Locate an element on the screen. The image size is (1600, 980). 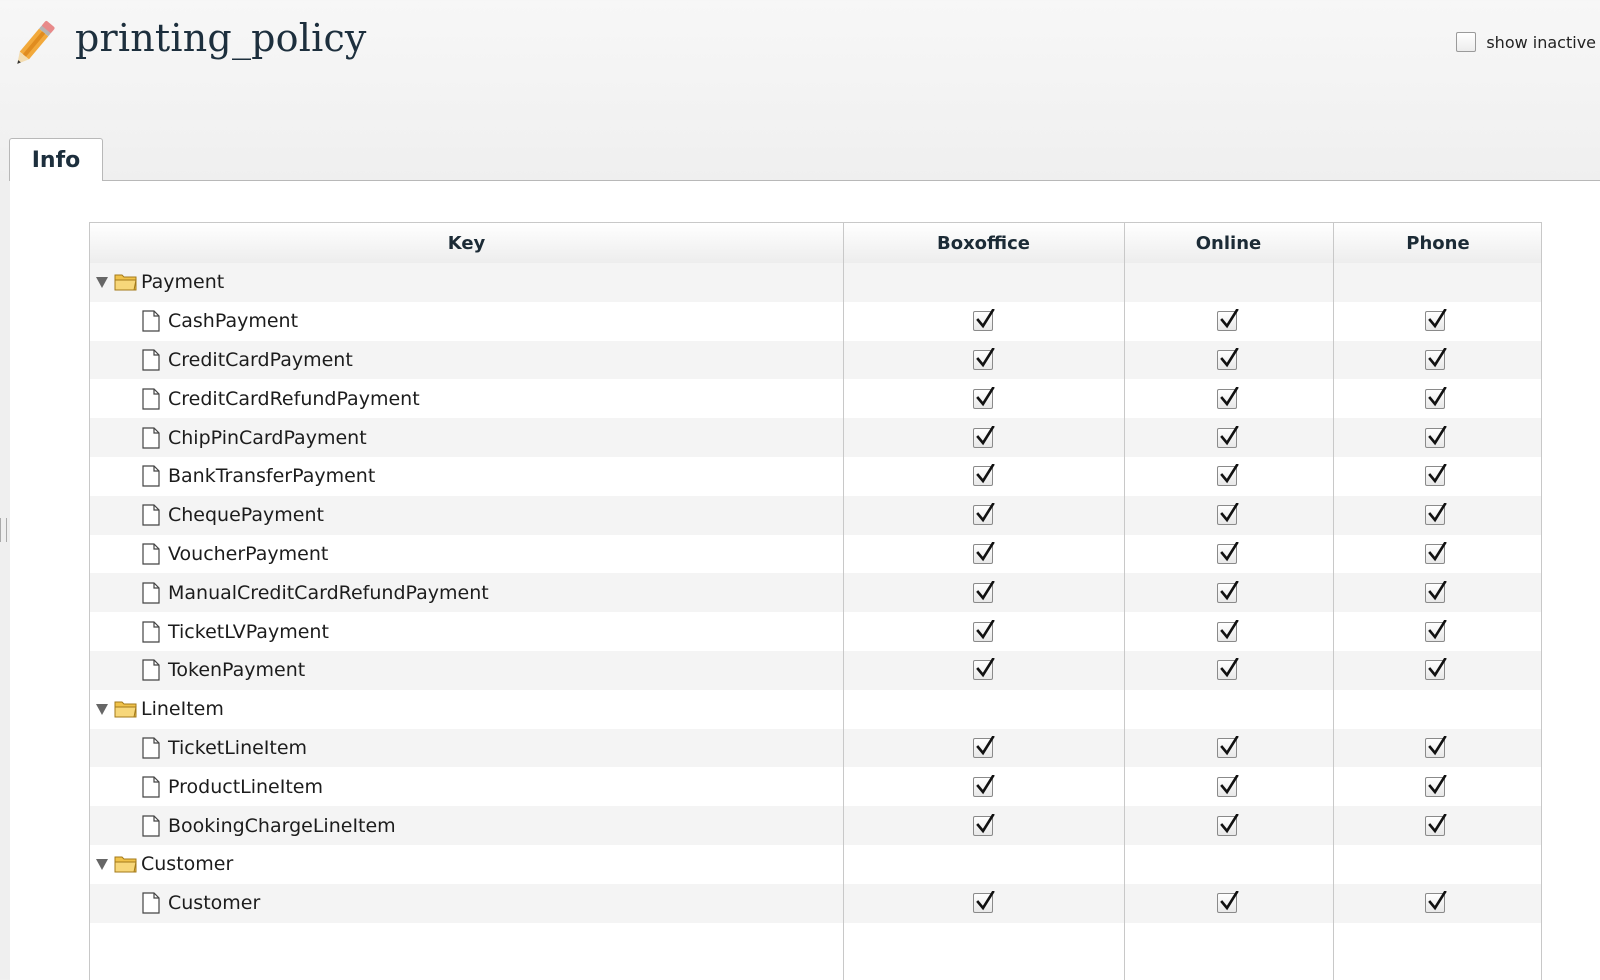
tree-item-row: ManualCreditCardRefundPayment is located at coordinates (815, 593).